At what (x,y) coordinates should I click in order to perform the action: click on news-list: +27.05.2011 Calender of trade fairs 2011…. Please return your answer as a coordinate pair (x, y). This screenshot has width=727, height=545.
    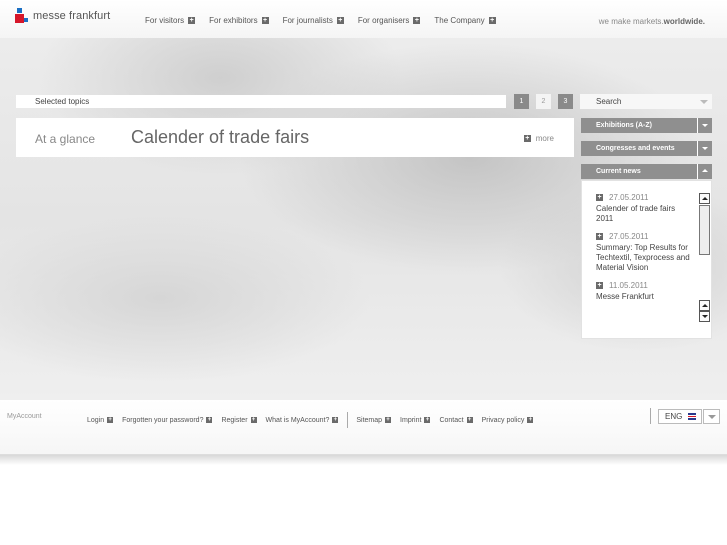
    Looking at the image, I should click on (644, 256).